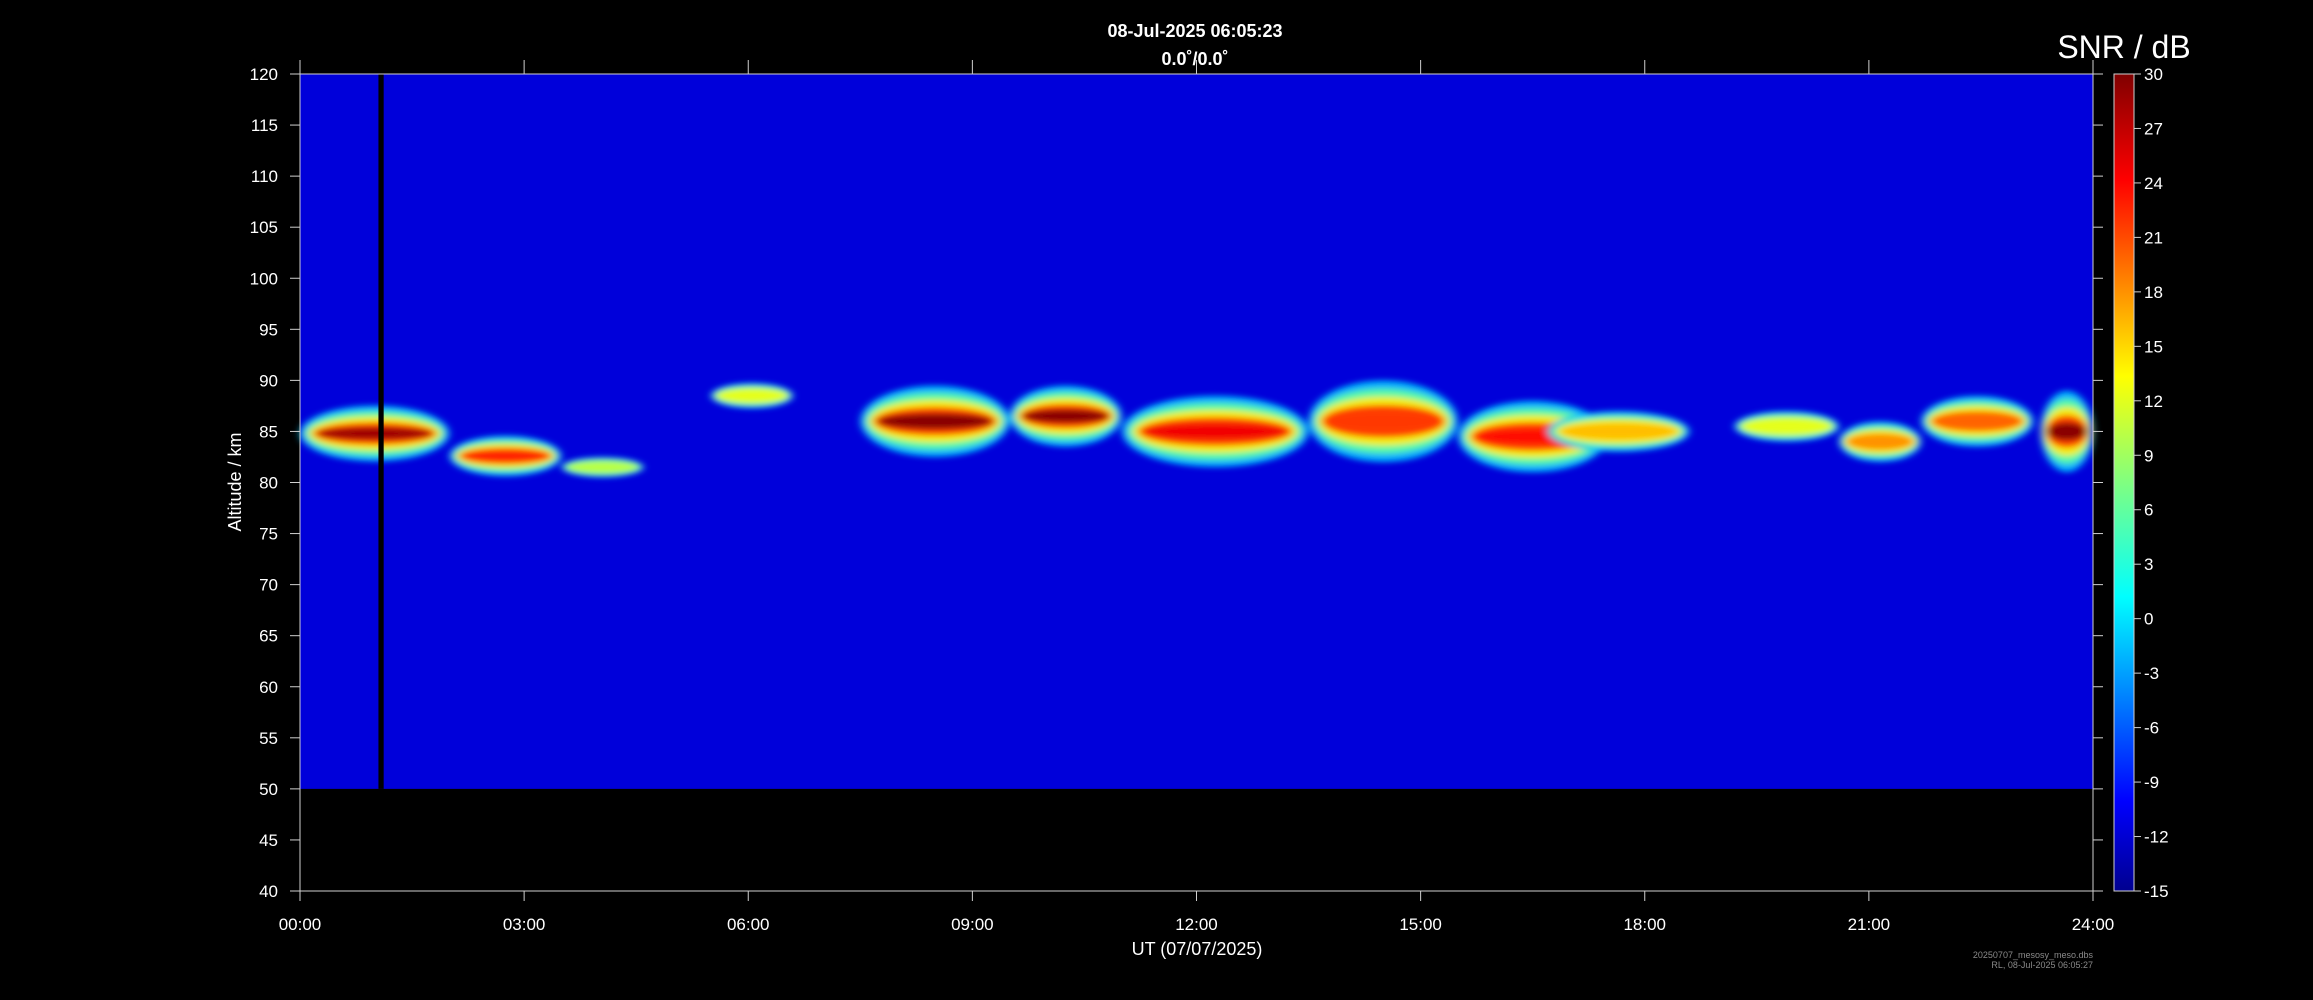  I want to click on colorbar-gradient, so click(2124, 482).